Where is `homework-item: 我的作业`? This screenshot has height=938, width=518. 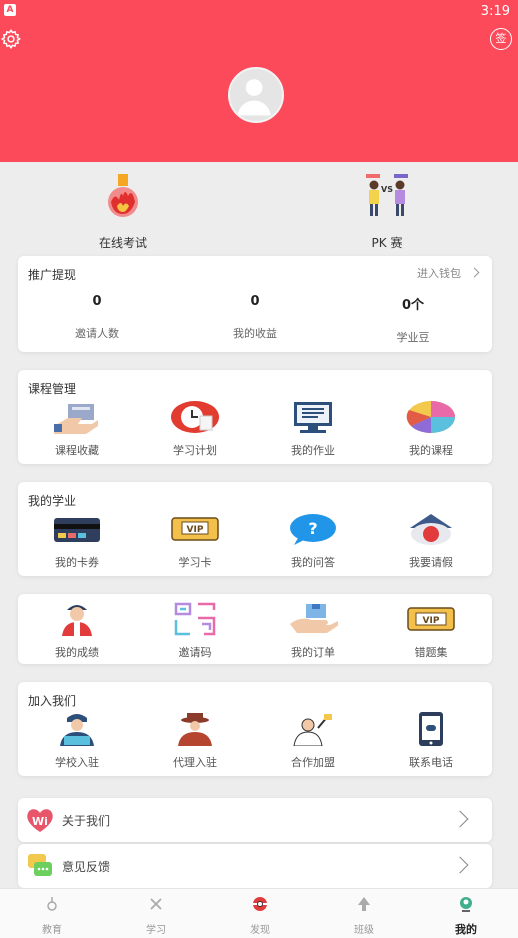
homework-item: 我的作业 is located at coordinates (313, 429).